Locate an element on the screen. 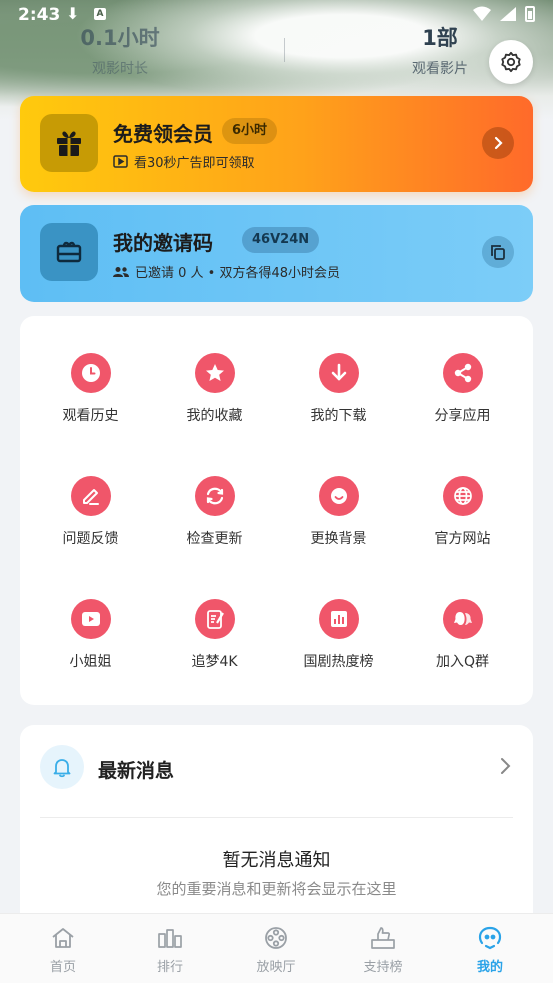  grid-item-history: 观看历史 is located at coordinates (90, 398).